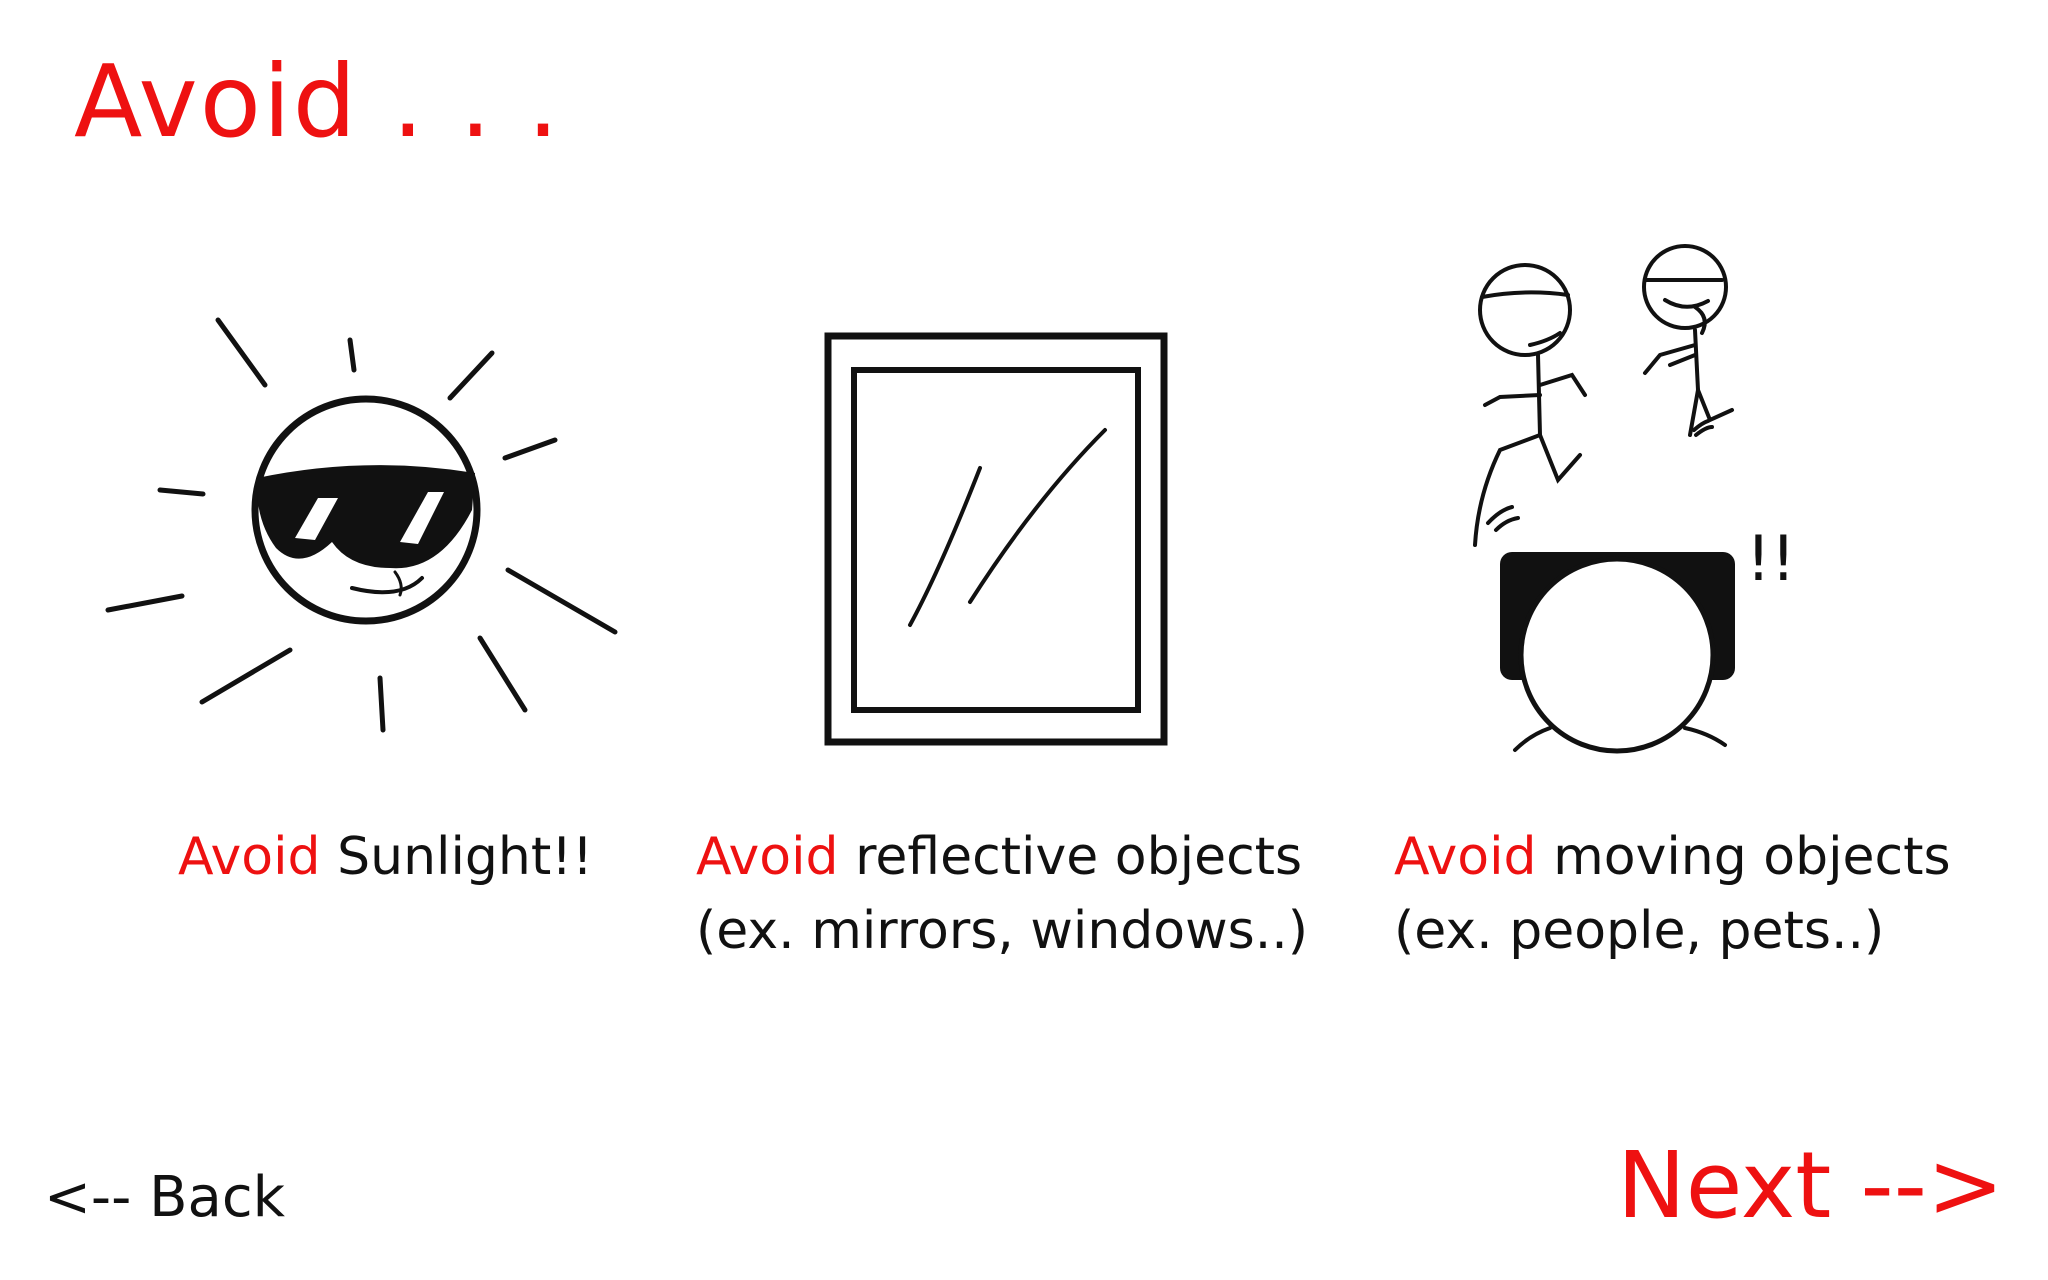 This screenshot has width=2048, height=1280. Describe the element at coordinates (1639, 931) in the screenshot. I see `caption-line2: (ex. people, pets..)` at that location.